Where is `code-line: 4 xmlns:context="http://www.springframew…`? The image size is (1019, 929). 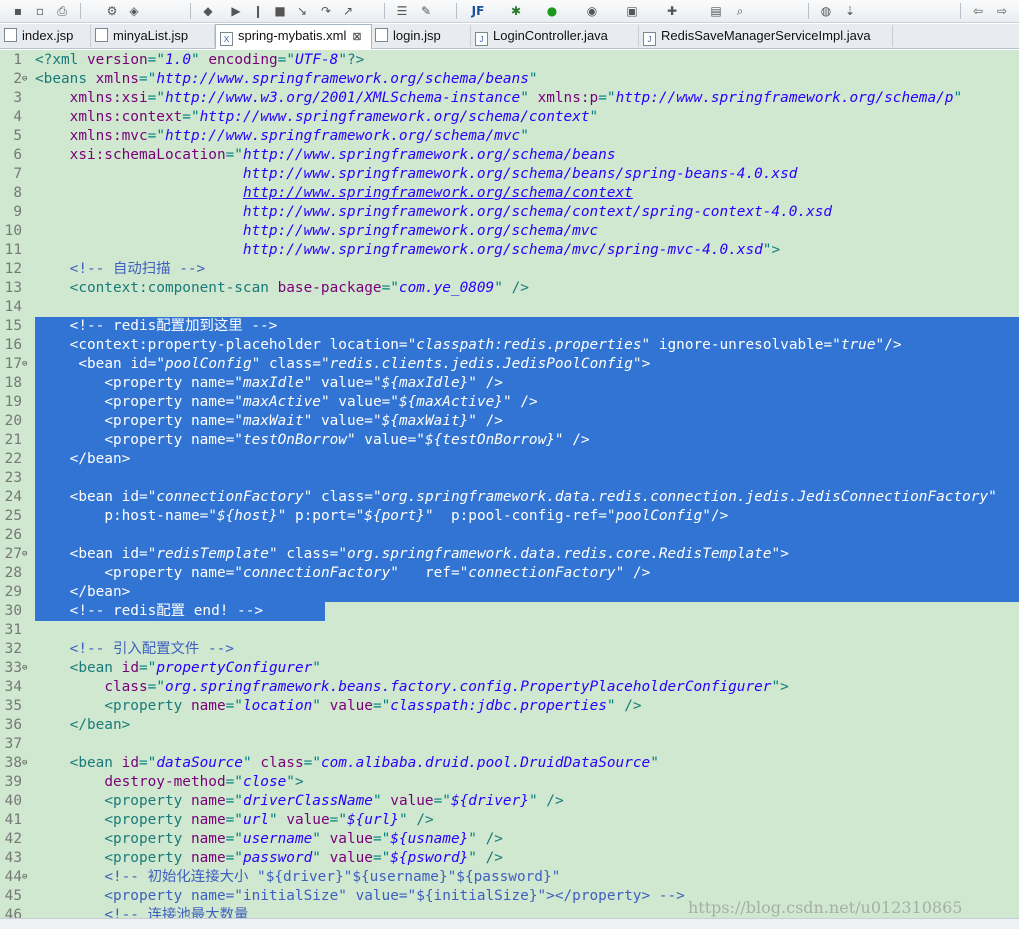
code-line: 4 xmlns:context="http://www.springframew… is located at coordinates (509, 117).